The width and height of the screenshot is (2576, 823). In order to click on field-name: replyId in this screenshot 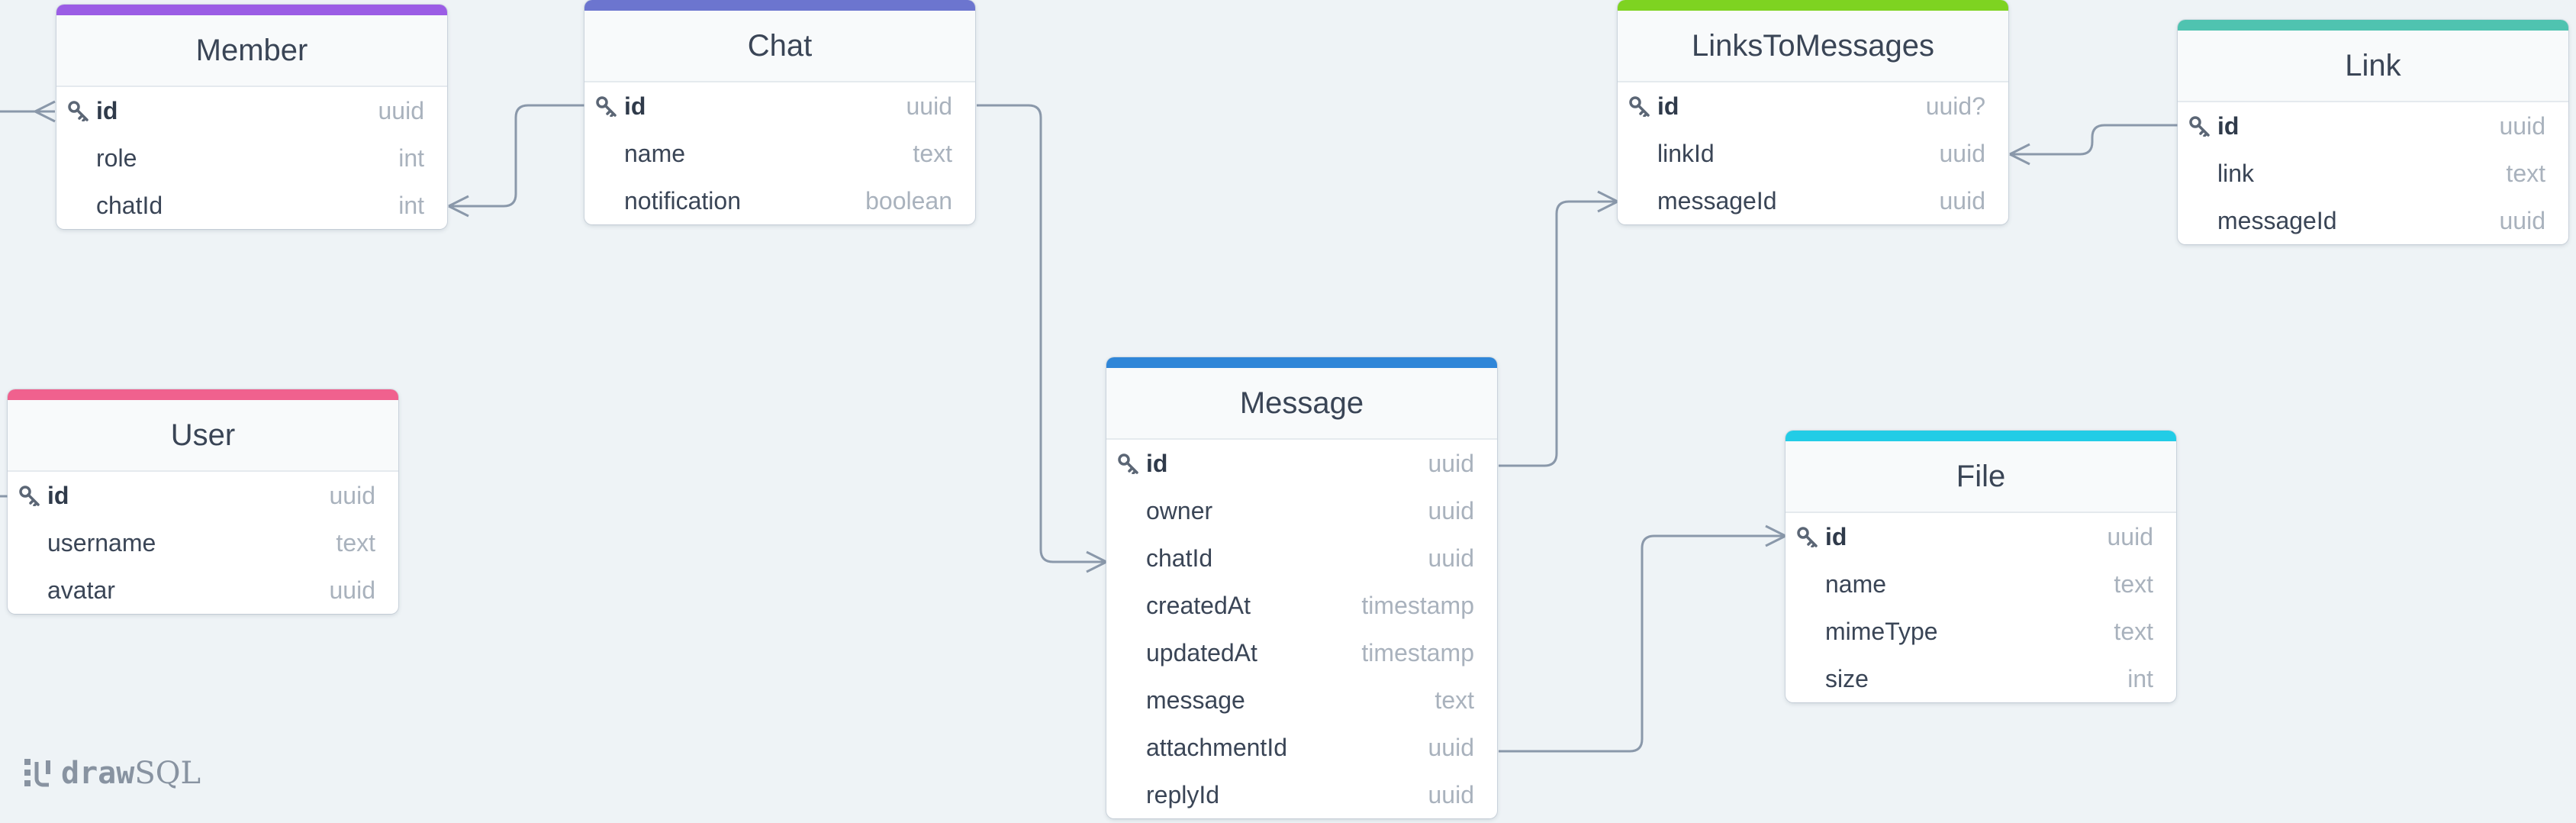, I will do `click(1183, 794)`.